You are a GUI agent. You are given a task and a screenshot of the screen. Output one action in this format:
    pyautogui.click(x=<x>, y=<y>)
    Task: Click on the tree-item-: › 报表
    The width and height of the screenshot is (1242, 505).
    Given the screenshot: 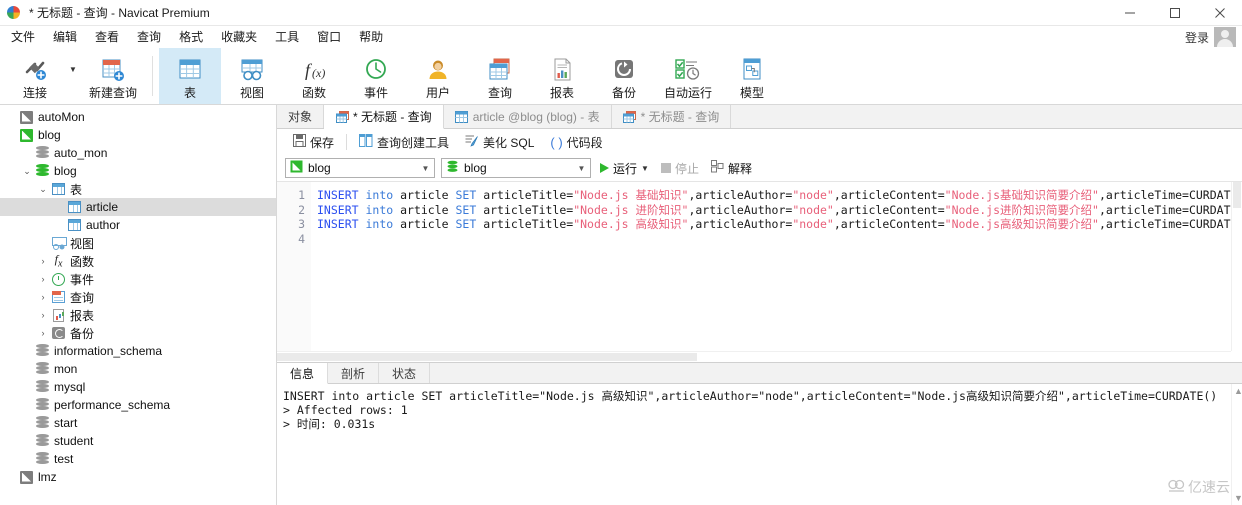 What is the action you would take?
    pyautogui.click(x=138, y=315)
    